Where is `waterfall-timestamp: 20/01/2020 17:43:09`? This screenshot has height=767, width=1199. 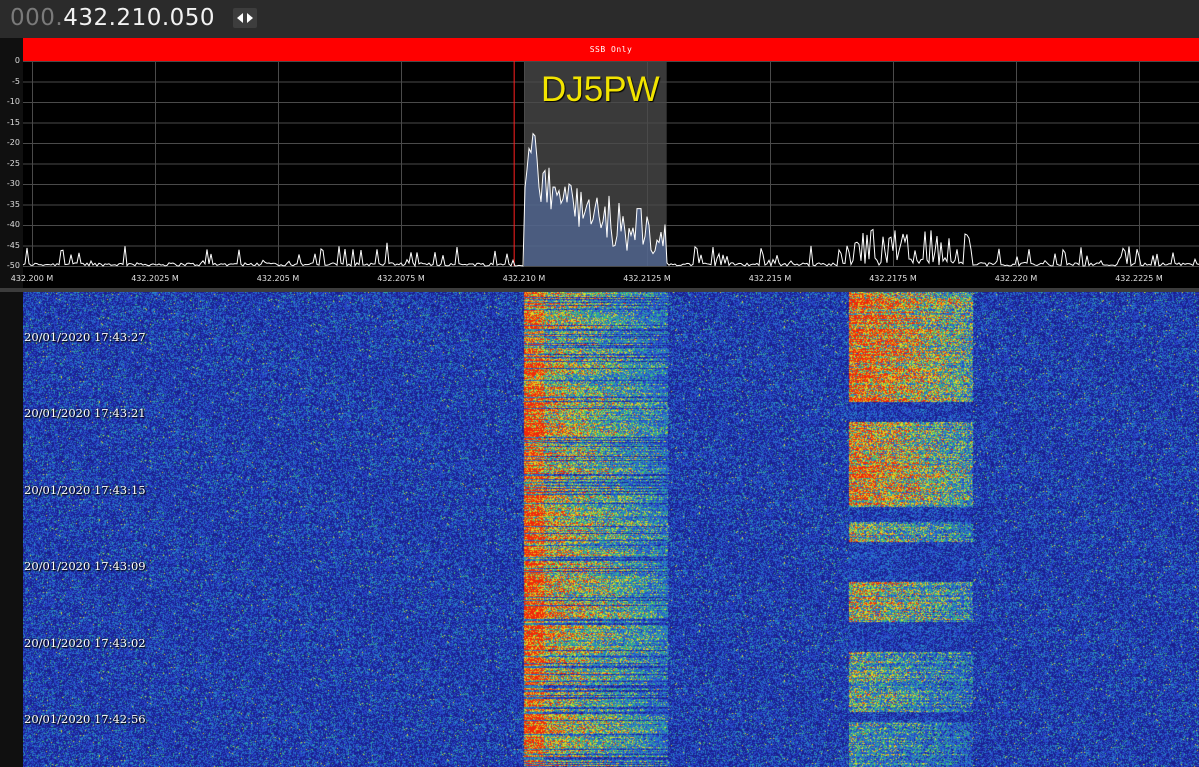 waterfall-timestamp: 20/01/2020 17:43:09 is located at coordinates (85, 566).